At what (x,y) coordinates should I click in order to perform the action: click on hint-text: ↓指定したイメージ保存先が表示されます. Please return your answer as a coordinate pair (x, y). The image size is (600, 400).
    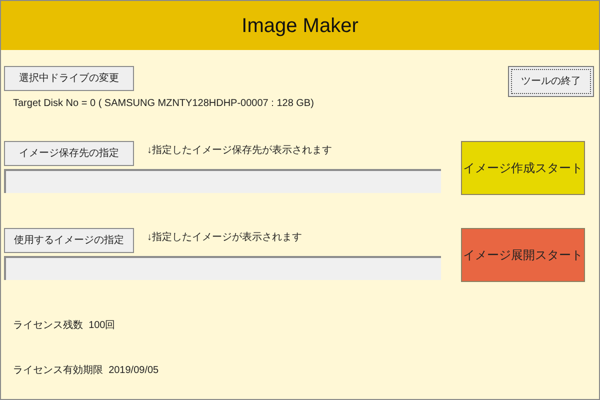
    Looking at the image, I should click on (239, 151).